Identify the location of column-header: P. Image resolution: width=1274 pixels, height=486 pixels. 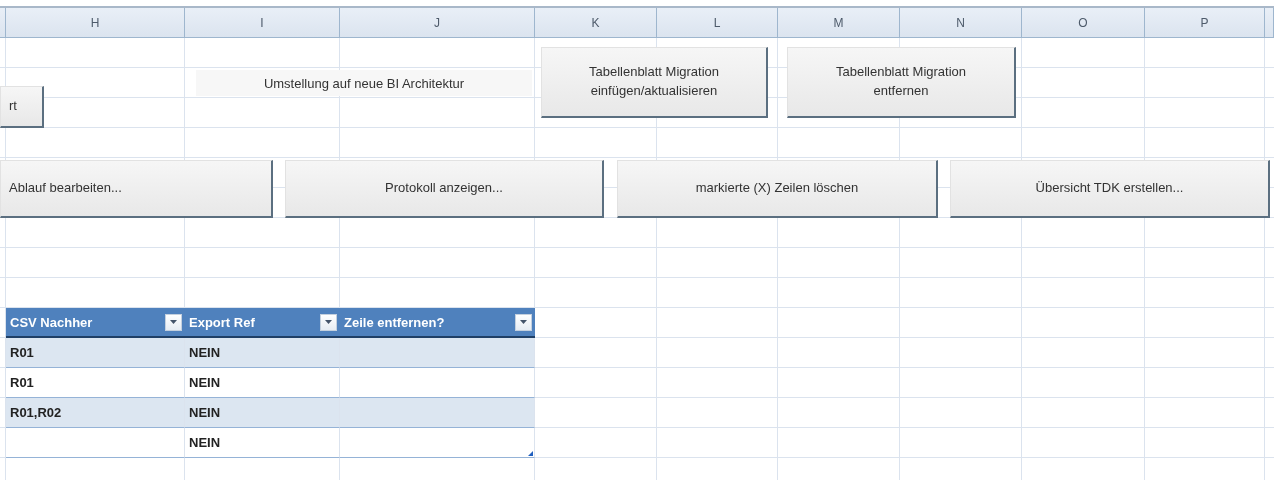
(1205, 23).